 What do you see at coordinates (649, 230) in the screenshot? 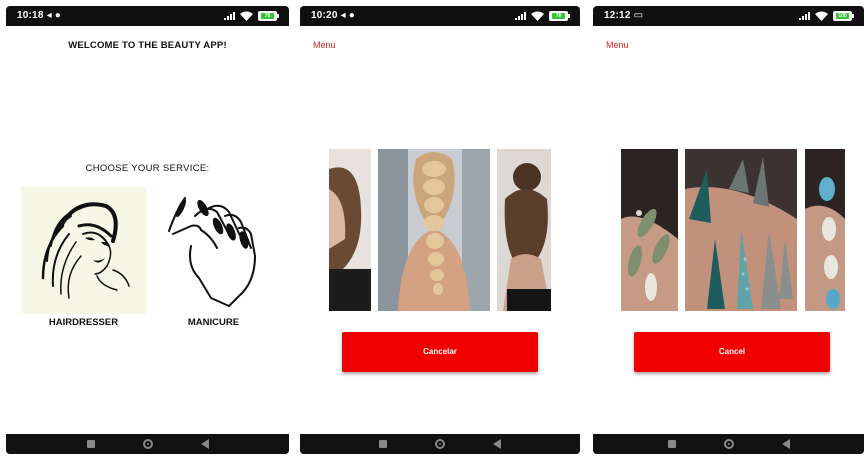
I see `nails-photo-green` at bounding box center [649, 230].